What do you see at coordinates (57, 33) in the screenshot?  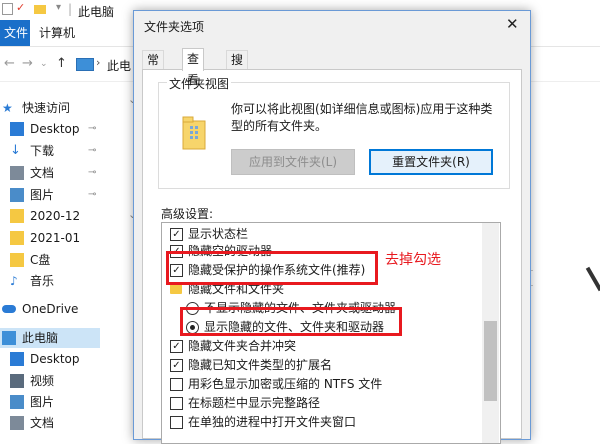 I see `ribbon-tab-computer: 计算机` at bounding box center [57, 33].